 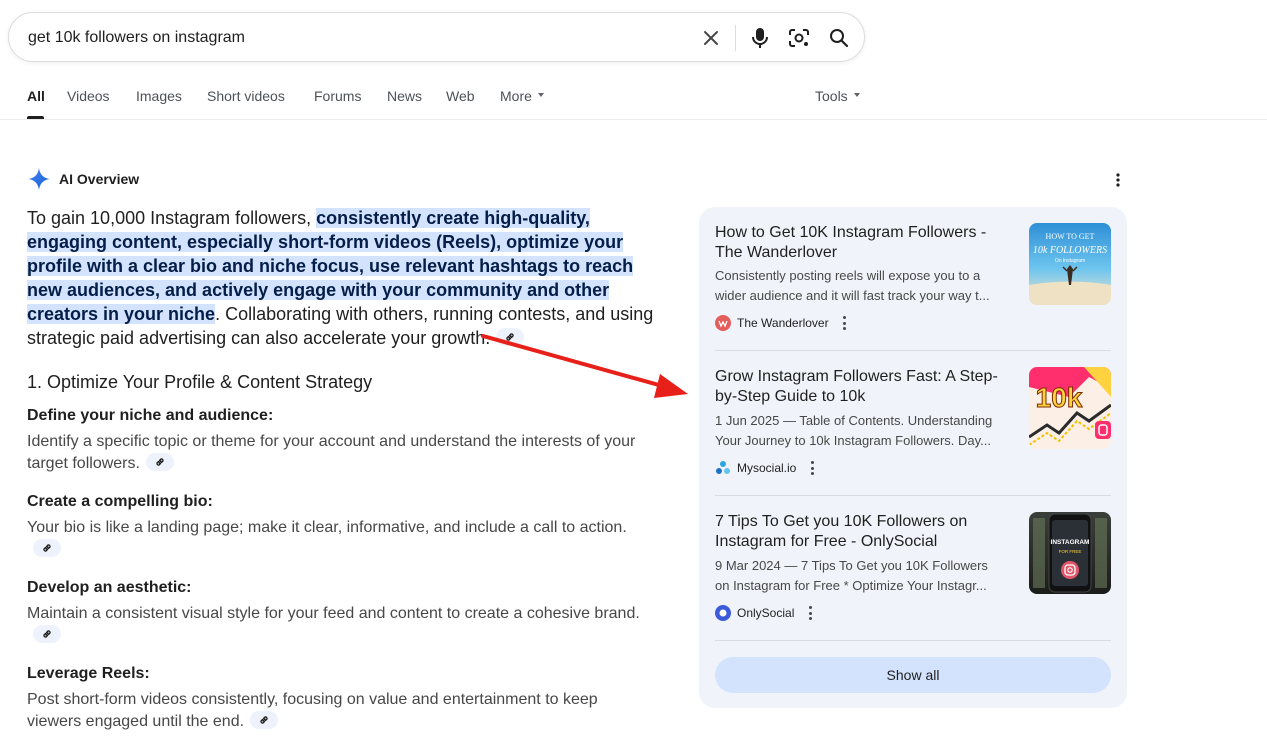 I want to click on show-all-button: Show all, so click(x=913, y=675).